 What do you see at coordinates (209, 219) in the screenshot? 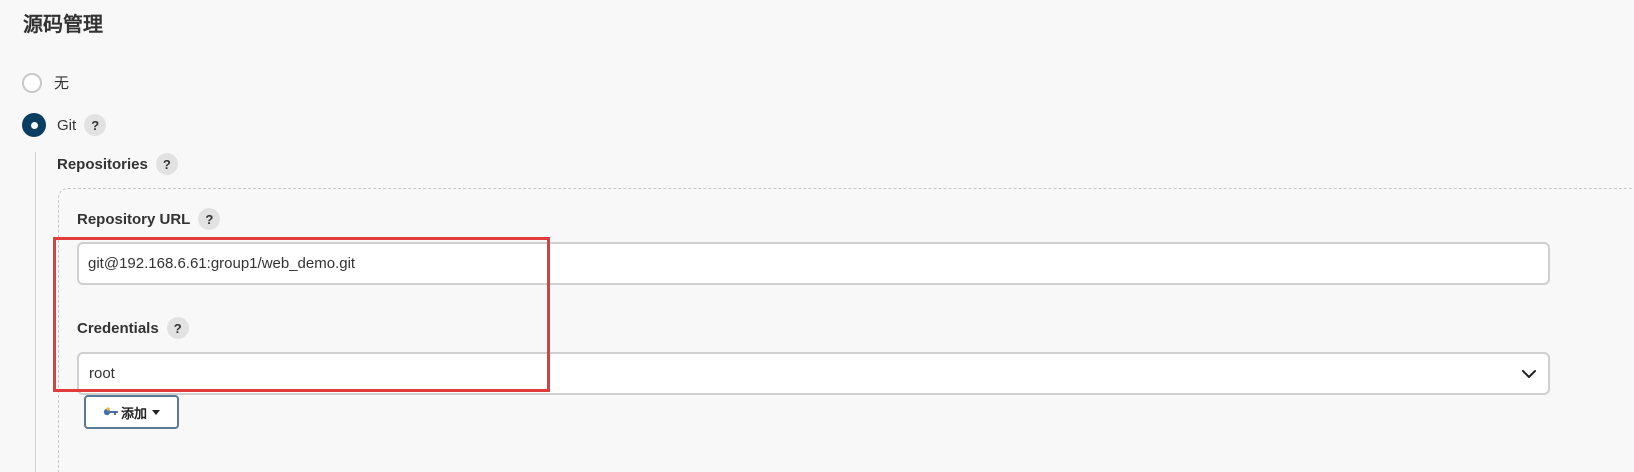
I see `repository-url-help-icon: ?` at bounding box center [209, 219].